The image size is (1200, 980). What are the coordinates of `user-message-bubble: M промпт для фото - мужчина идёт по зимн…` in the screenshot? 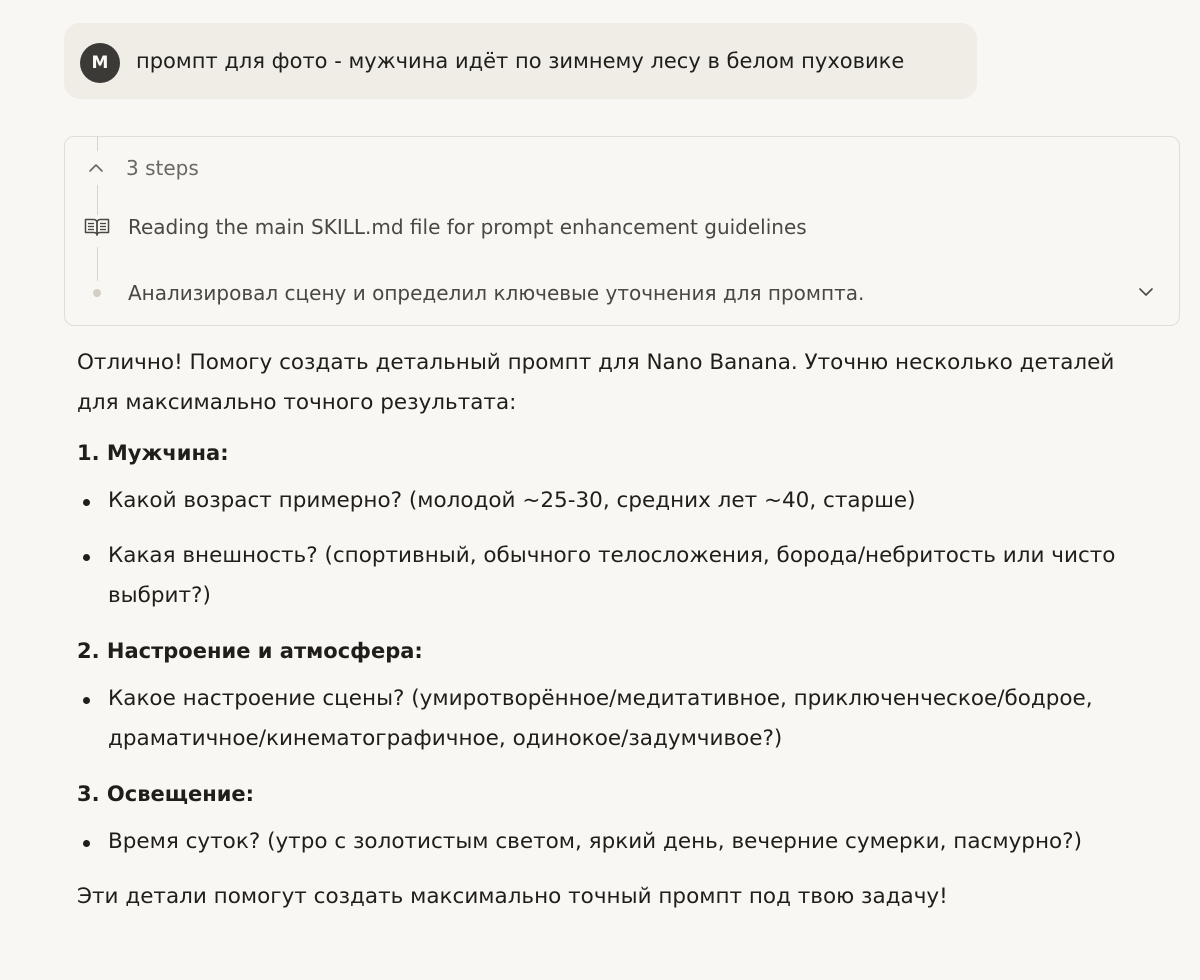 It's located at (520, 61).